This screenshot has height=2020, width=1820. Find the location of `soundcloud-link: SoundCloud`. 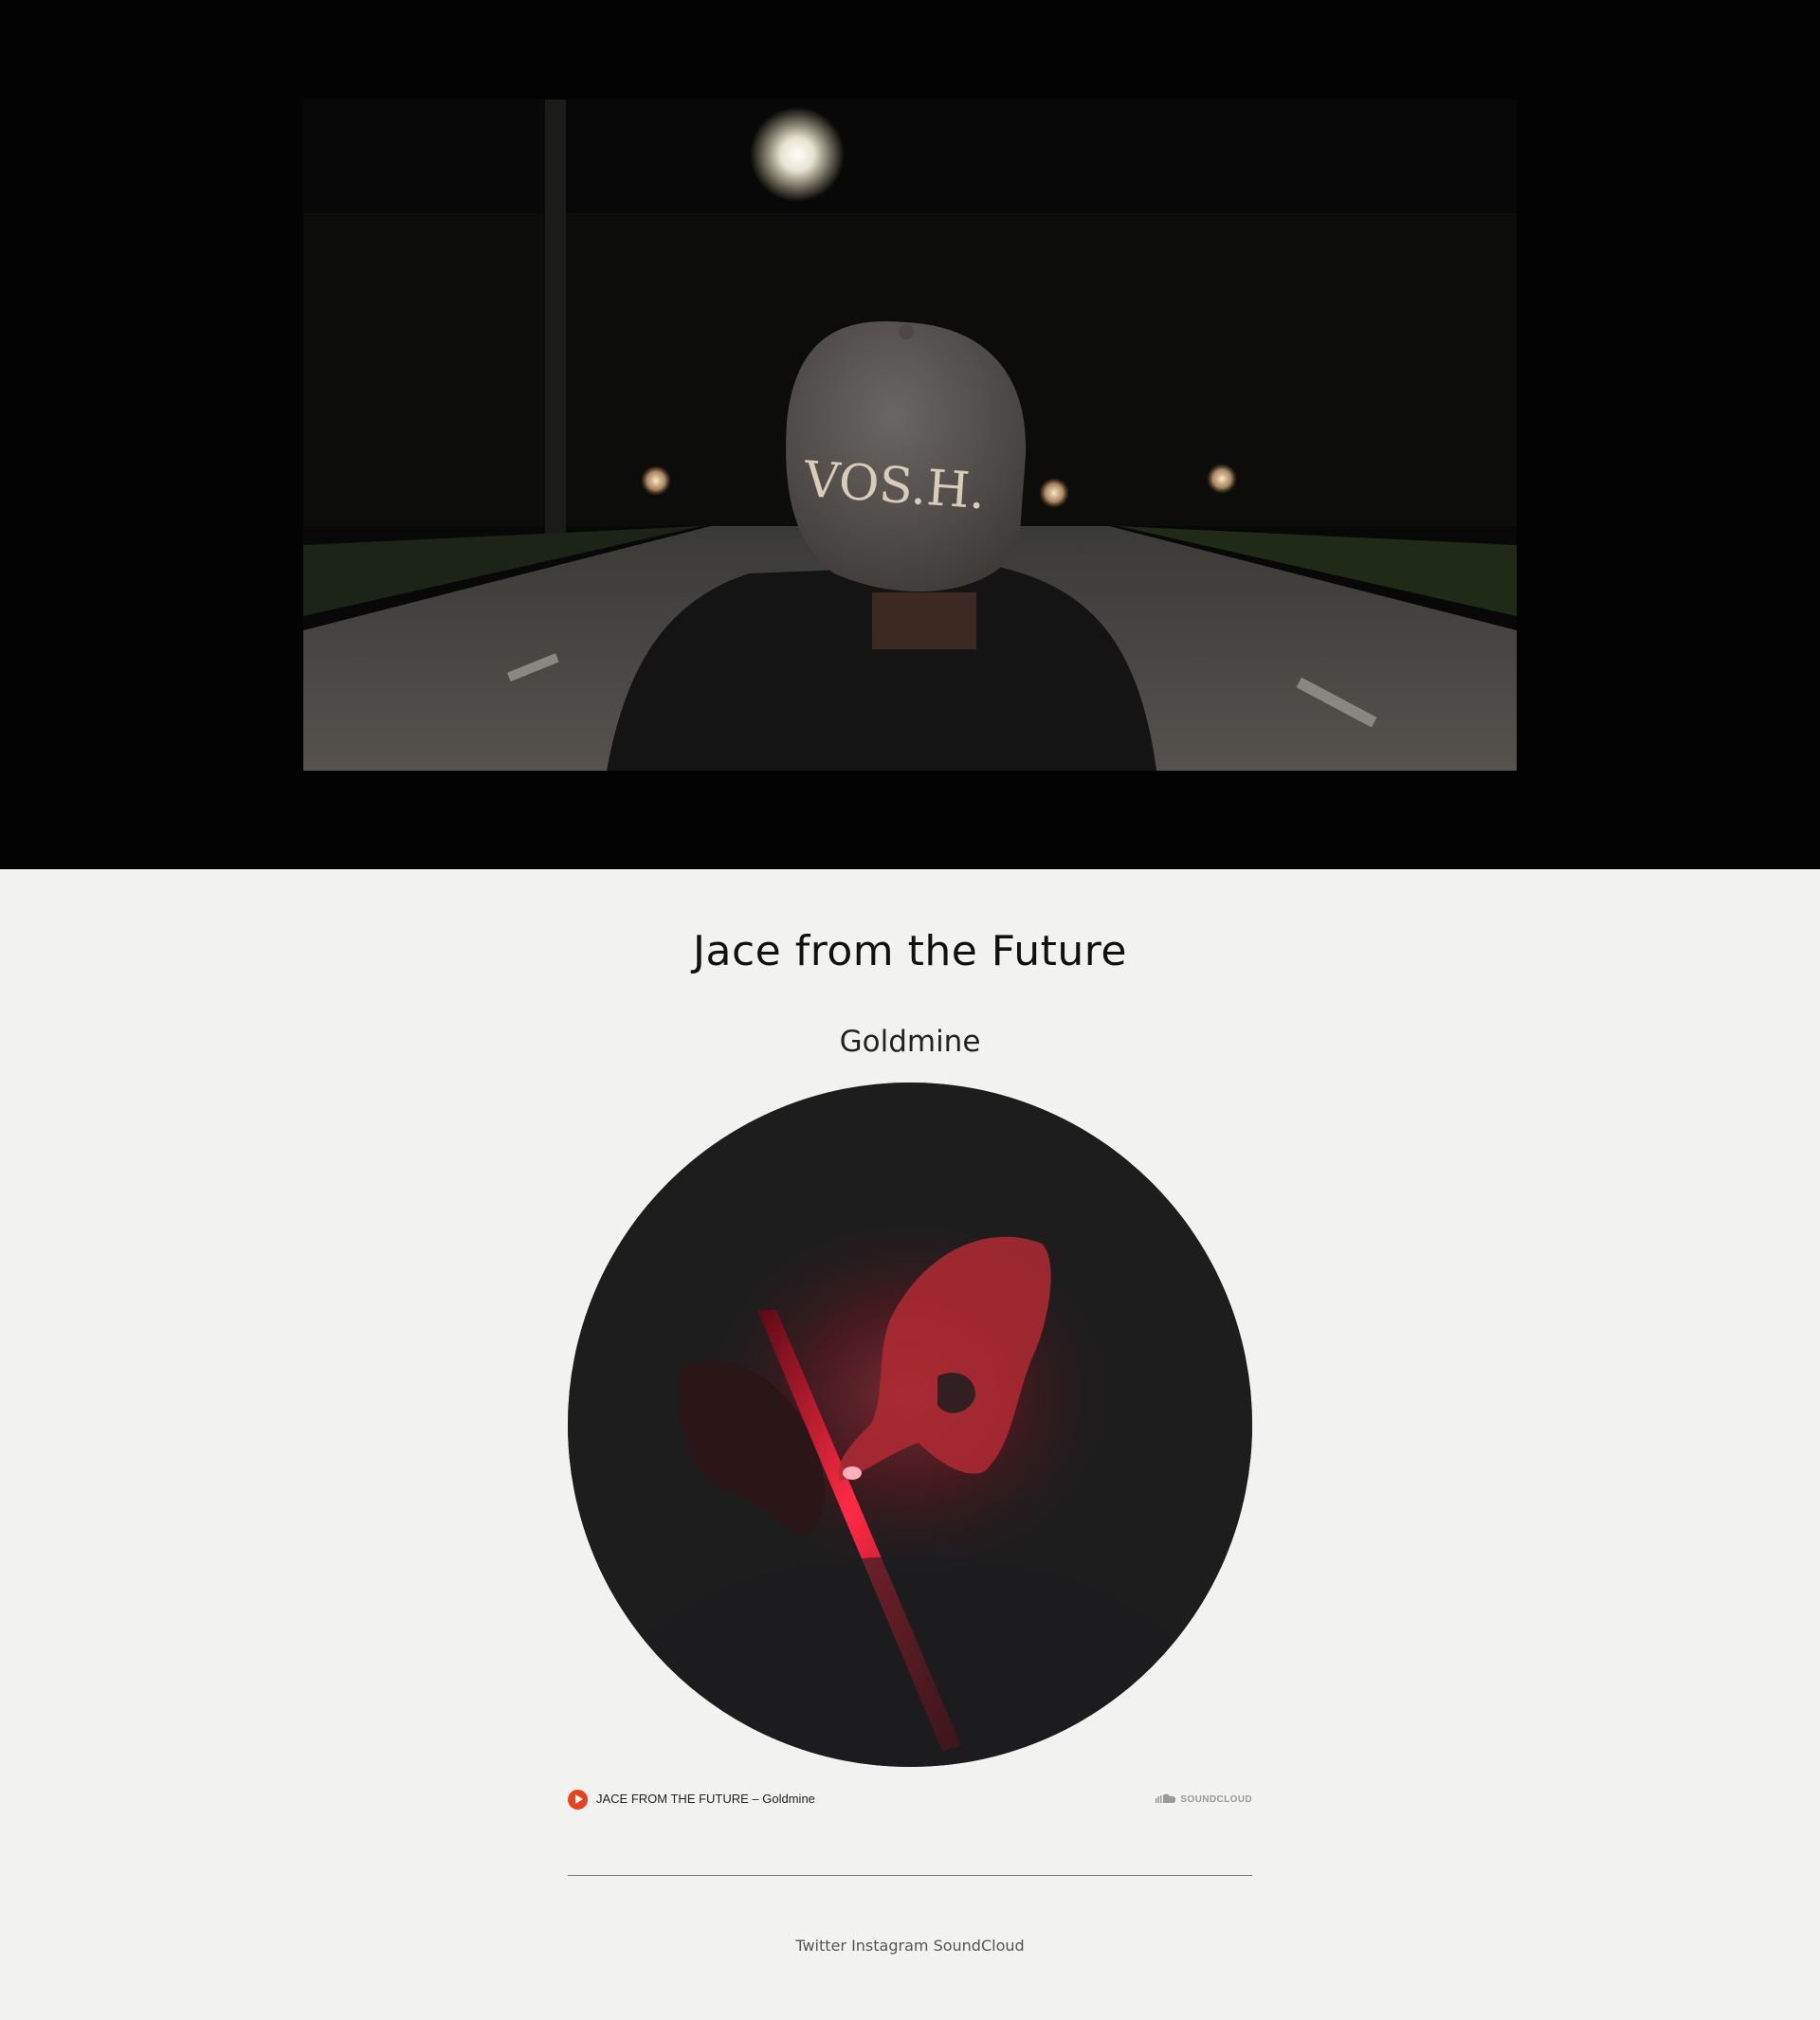

soundcloud-link: SoundCloud is located at coordinates (980, 1946).